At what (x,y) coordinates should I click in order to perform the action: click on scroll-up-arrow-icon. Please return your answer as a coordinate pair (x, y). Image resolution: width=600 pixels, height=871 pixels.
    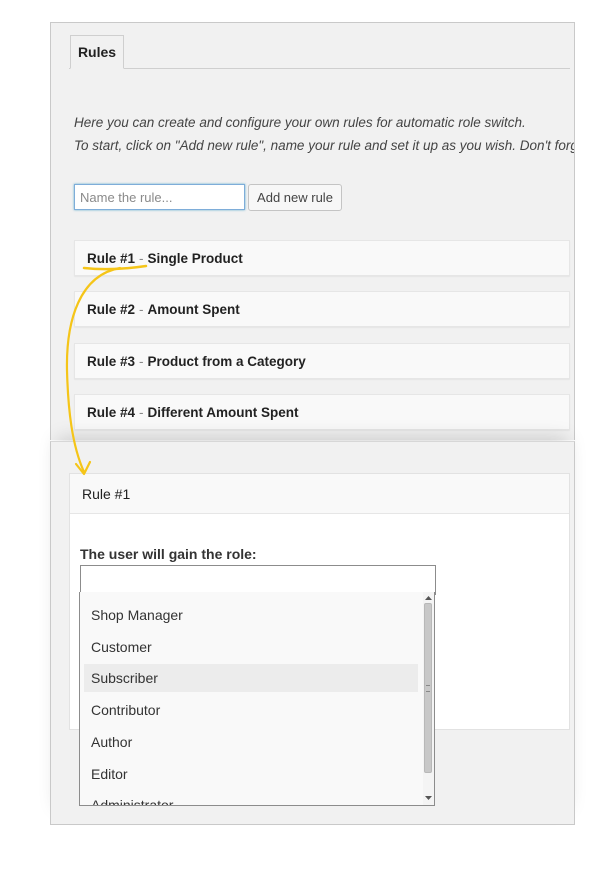
    Looking at the image, I should click on (428, 598).